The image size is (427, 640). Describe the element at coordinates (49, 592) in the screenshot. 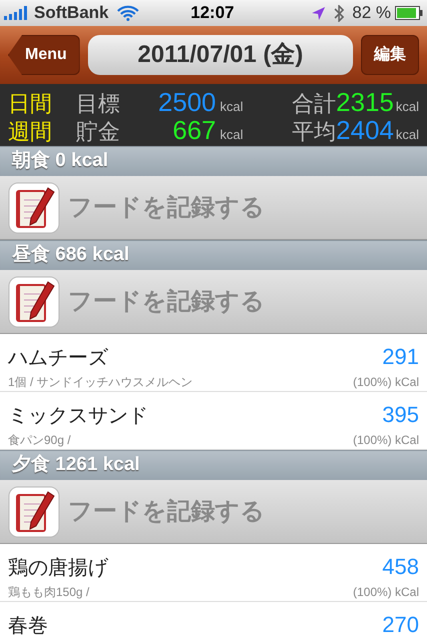

I see `food-detail: 鶏もも肉150g /` at that location.